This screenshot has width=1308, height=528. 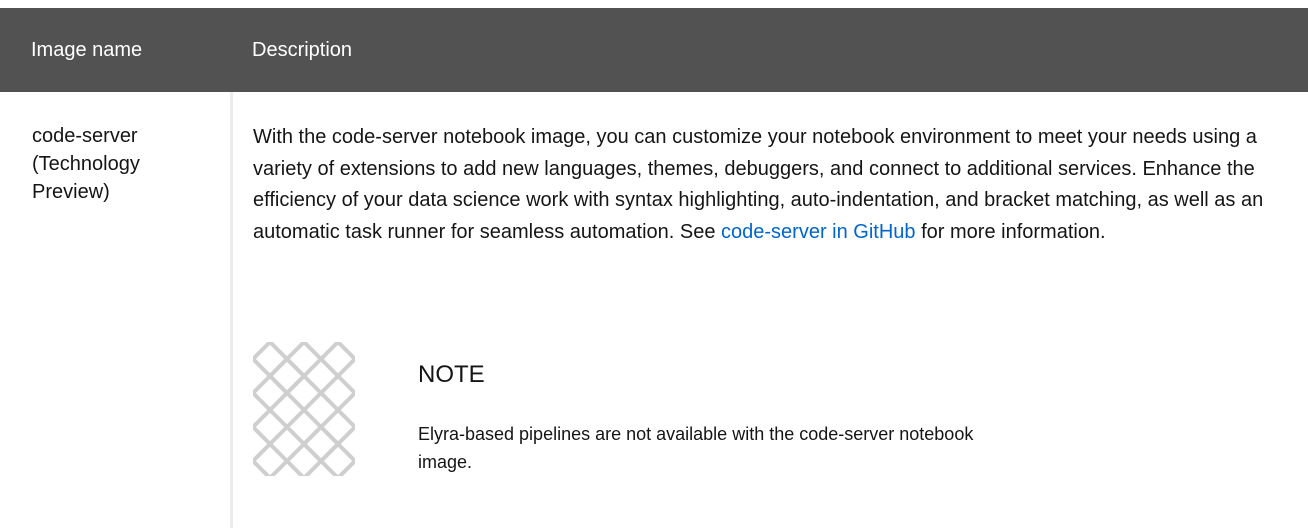 What do you see at coordinates (87, 50) in the screenshot?
I see `header-image-name: Image name` at bounding box center [87, 50].